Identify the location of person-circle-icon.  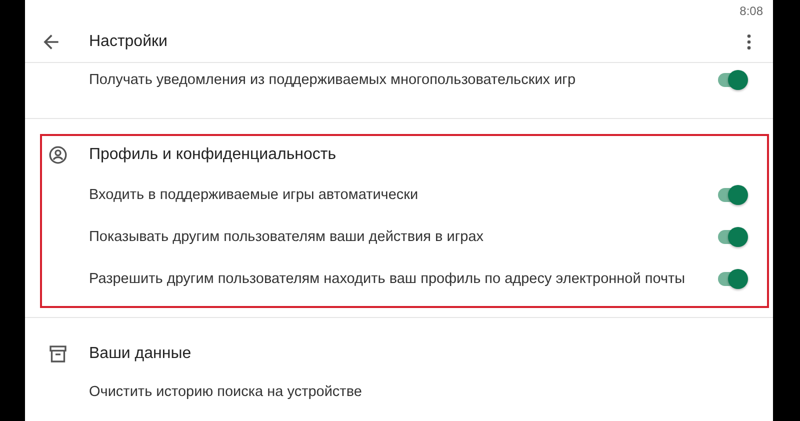
(58, 155).